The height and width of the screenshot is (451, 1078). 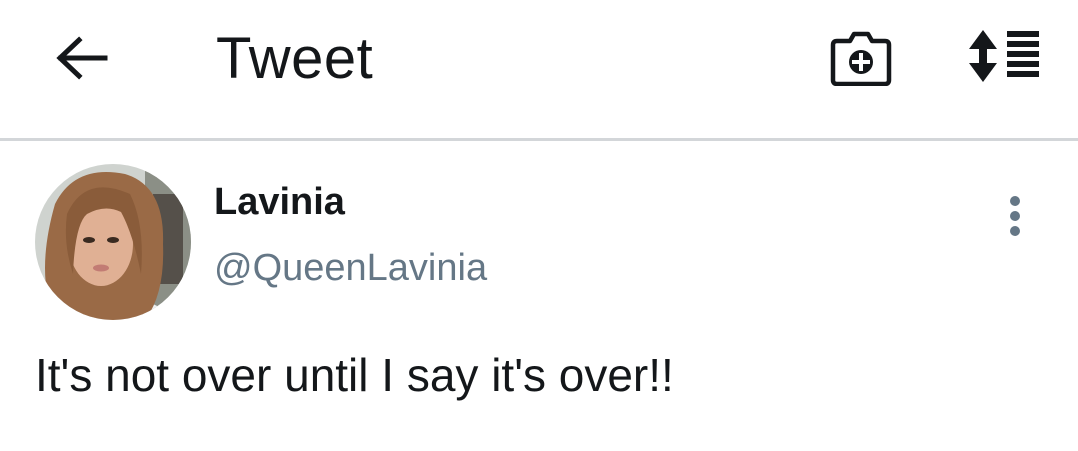 I want to click on author-name: Lavinia, so click(x=279, y=202).